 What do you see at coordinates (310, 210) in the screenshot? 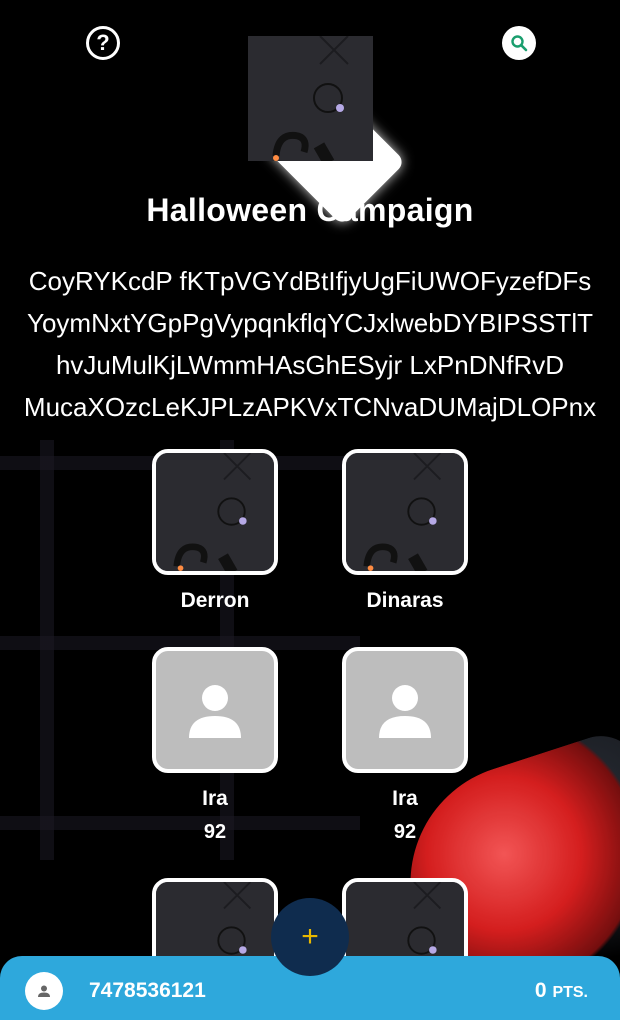
I see `page-title: Halloween Campaign` at bounding box center [310, 210].